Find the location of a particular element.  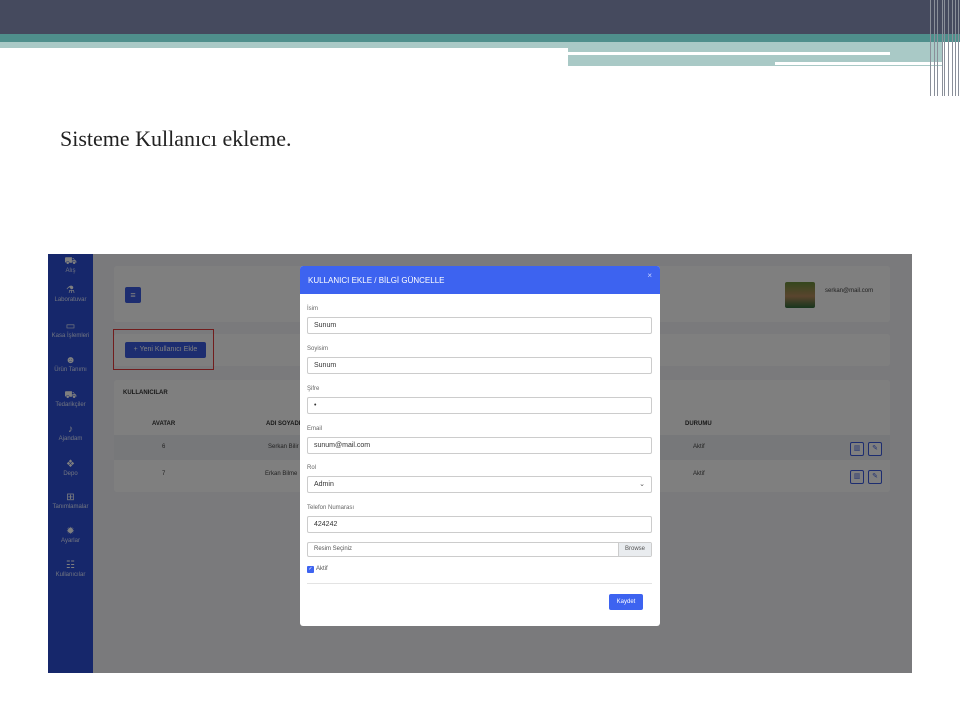

modal-title: KULLANICI EKLE / BİLGİ GÜNCELLE is located at coordinates (376, 280).